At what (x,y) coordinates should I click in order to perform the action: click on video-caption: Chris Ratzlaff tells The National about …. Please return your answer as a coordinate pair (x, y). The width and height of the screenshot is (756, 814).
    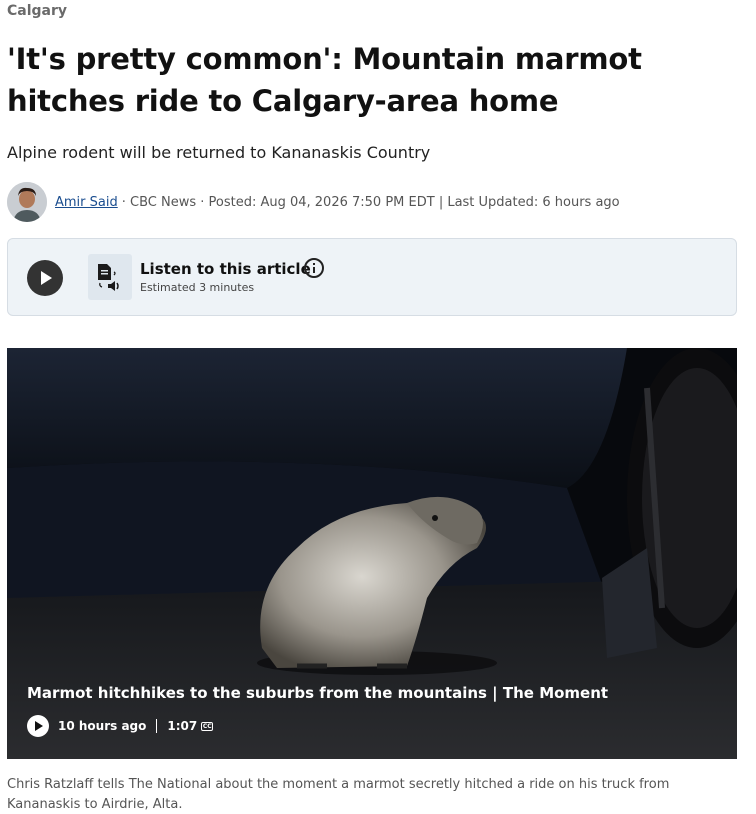
    Looking at the image, I should click on (338, 794).